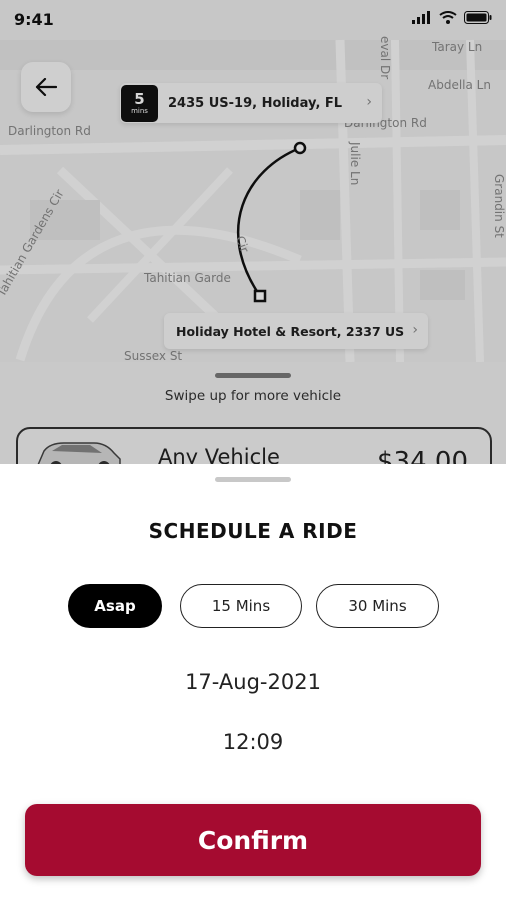 The height and width of the screenshot is (900, 506). I want to click on time-picker: 12:09, so click(253, 742).